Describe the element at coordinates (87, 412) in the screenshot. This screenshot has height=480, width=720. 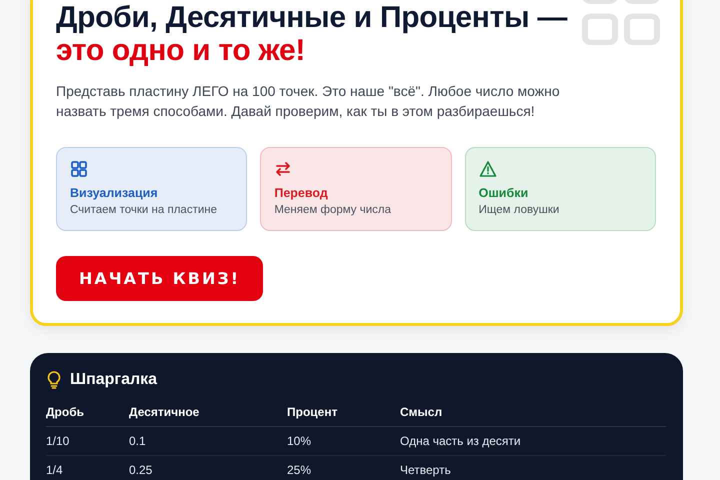
I see `column-header: Дробь` at that location.